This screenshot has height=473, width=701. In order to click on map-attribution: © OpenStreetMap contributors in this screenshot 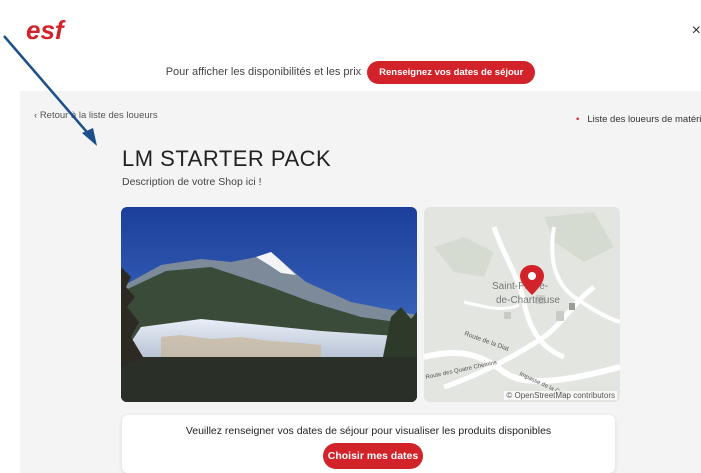, I will do `click(560, 395)`.